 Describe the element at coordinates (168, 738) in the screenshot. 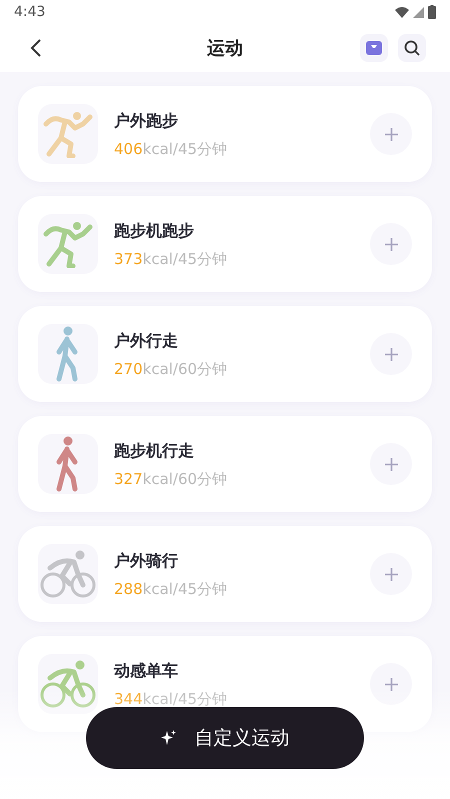

I see `sparkle-icon` at that location.